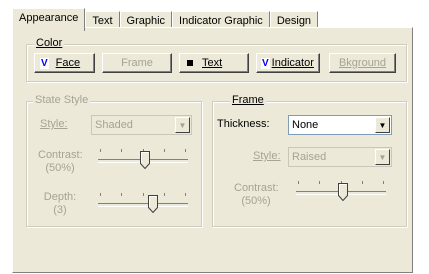 The image size is (429, 274). What do you see at coordinates (54, 124) in the screenshot?
I see `state-style-label: Style:` at bounding box center [54, 124].